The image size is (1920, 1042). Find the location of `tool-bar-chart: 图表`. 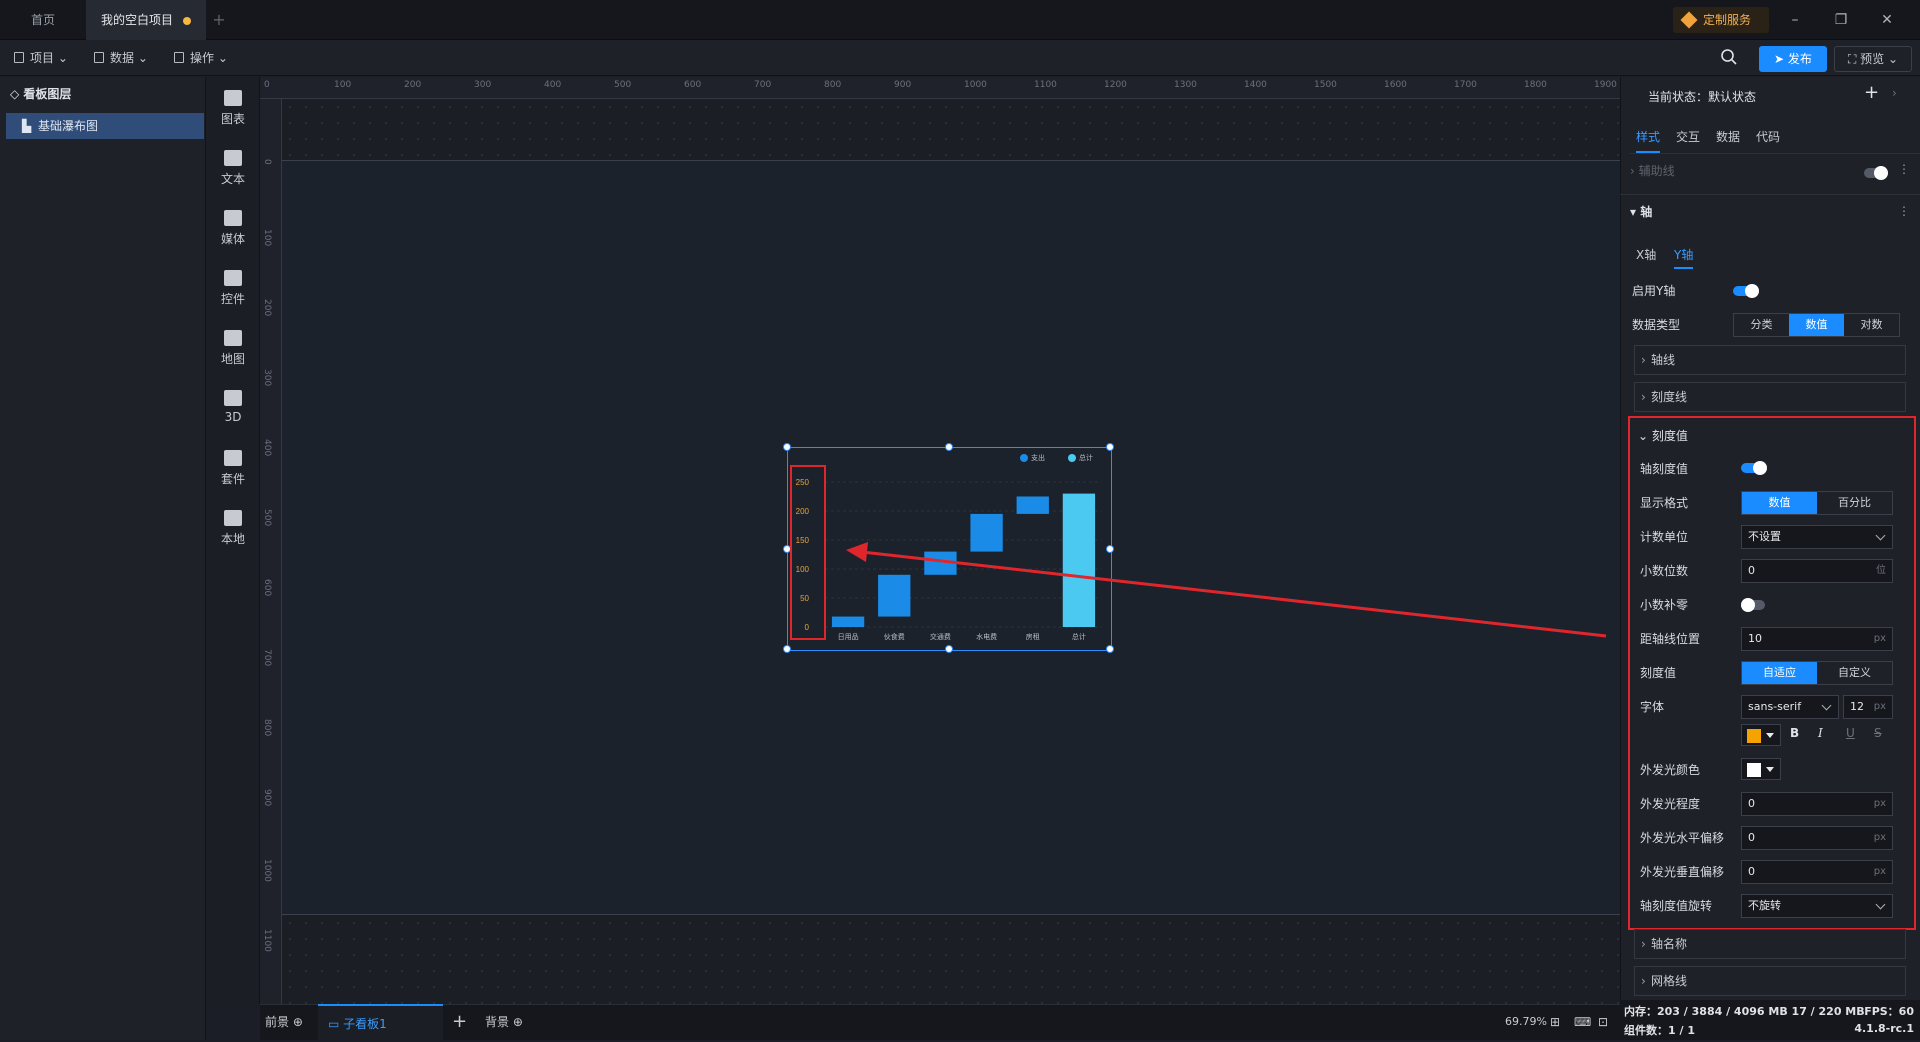

tool-bar-chart: 图表 is located at coordinates (233, 111).